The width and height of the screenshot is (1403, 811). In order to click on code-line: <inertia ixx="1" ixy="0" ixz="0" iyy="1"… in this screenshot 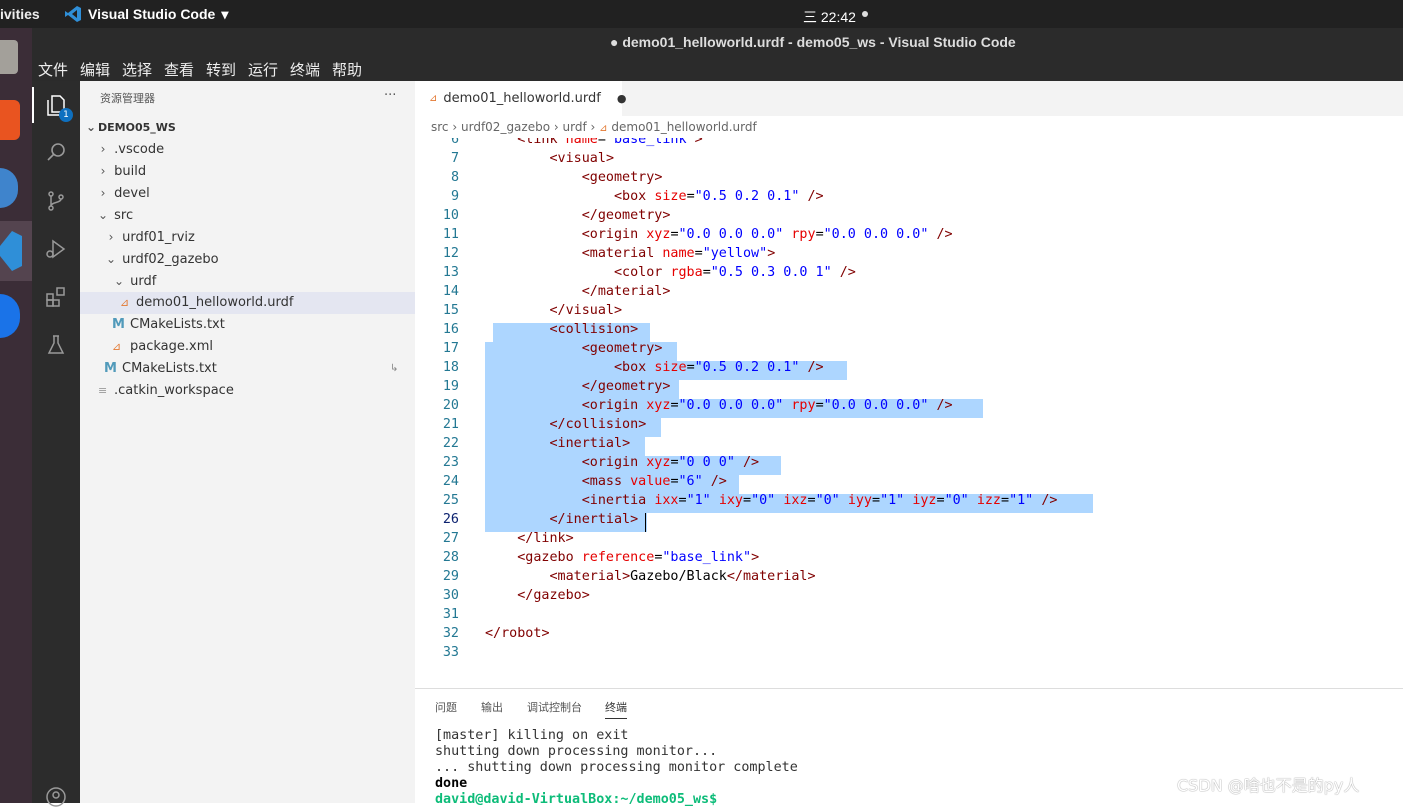, I will do `click(819, 500)`.